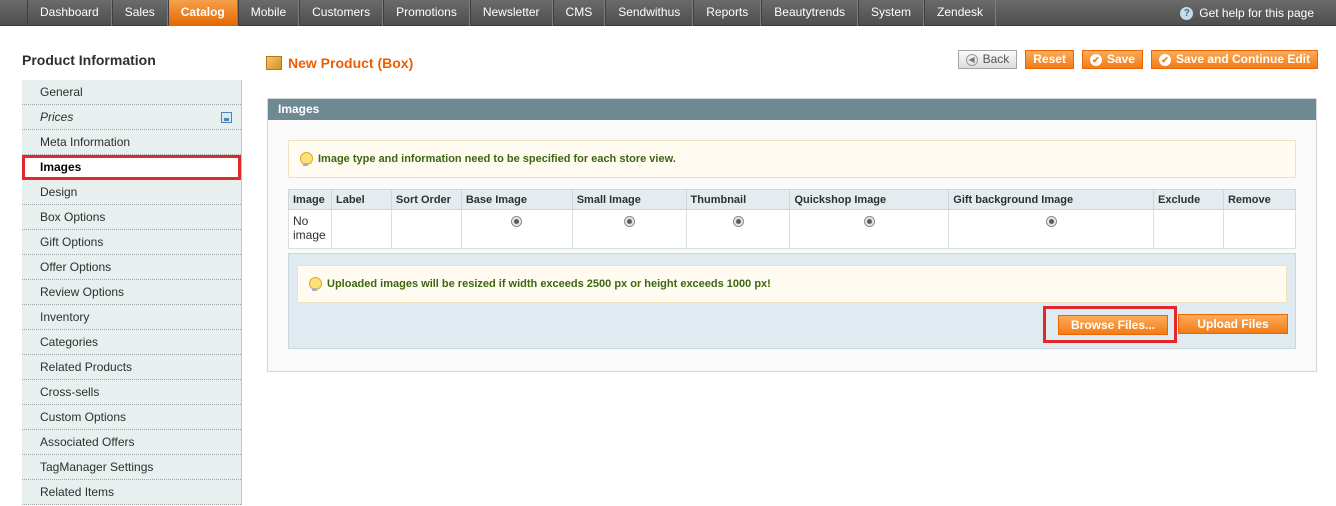 This screenshot has width=1336, height=506. I want to click on col-base-image: Base Image, so click(516, 199).